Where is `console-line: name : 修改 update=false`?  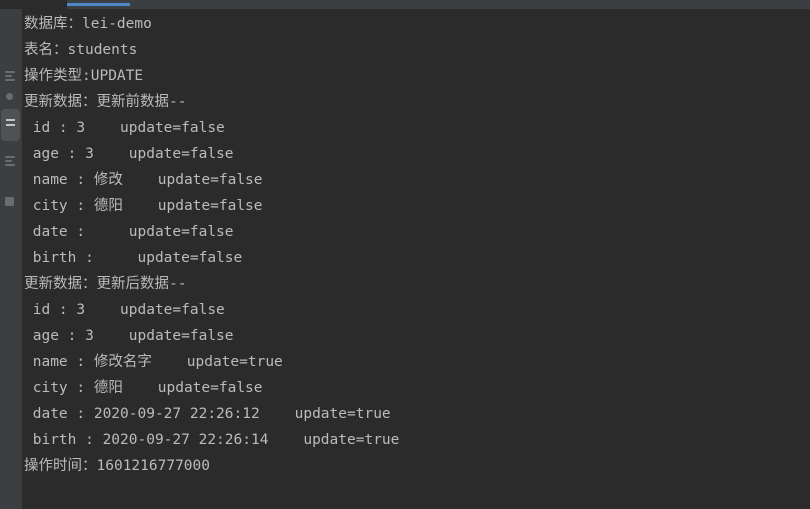 console-line: name : 修改 update=false is located at coordinates (143, 180).